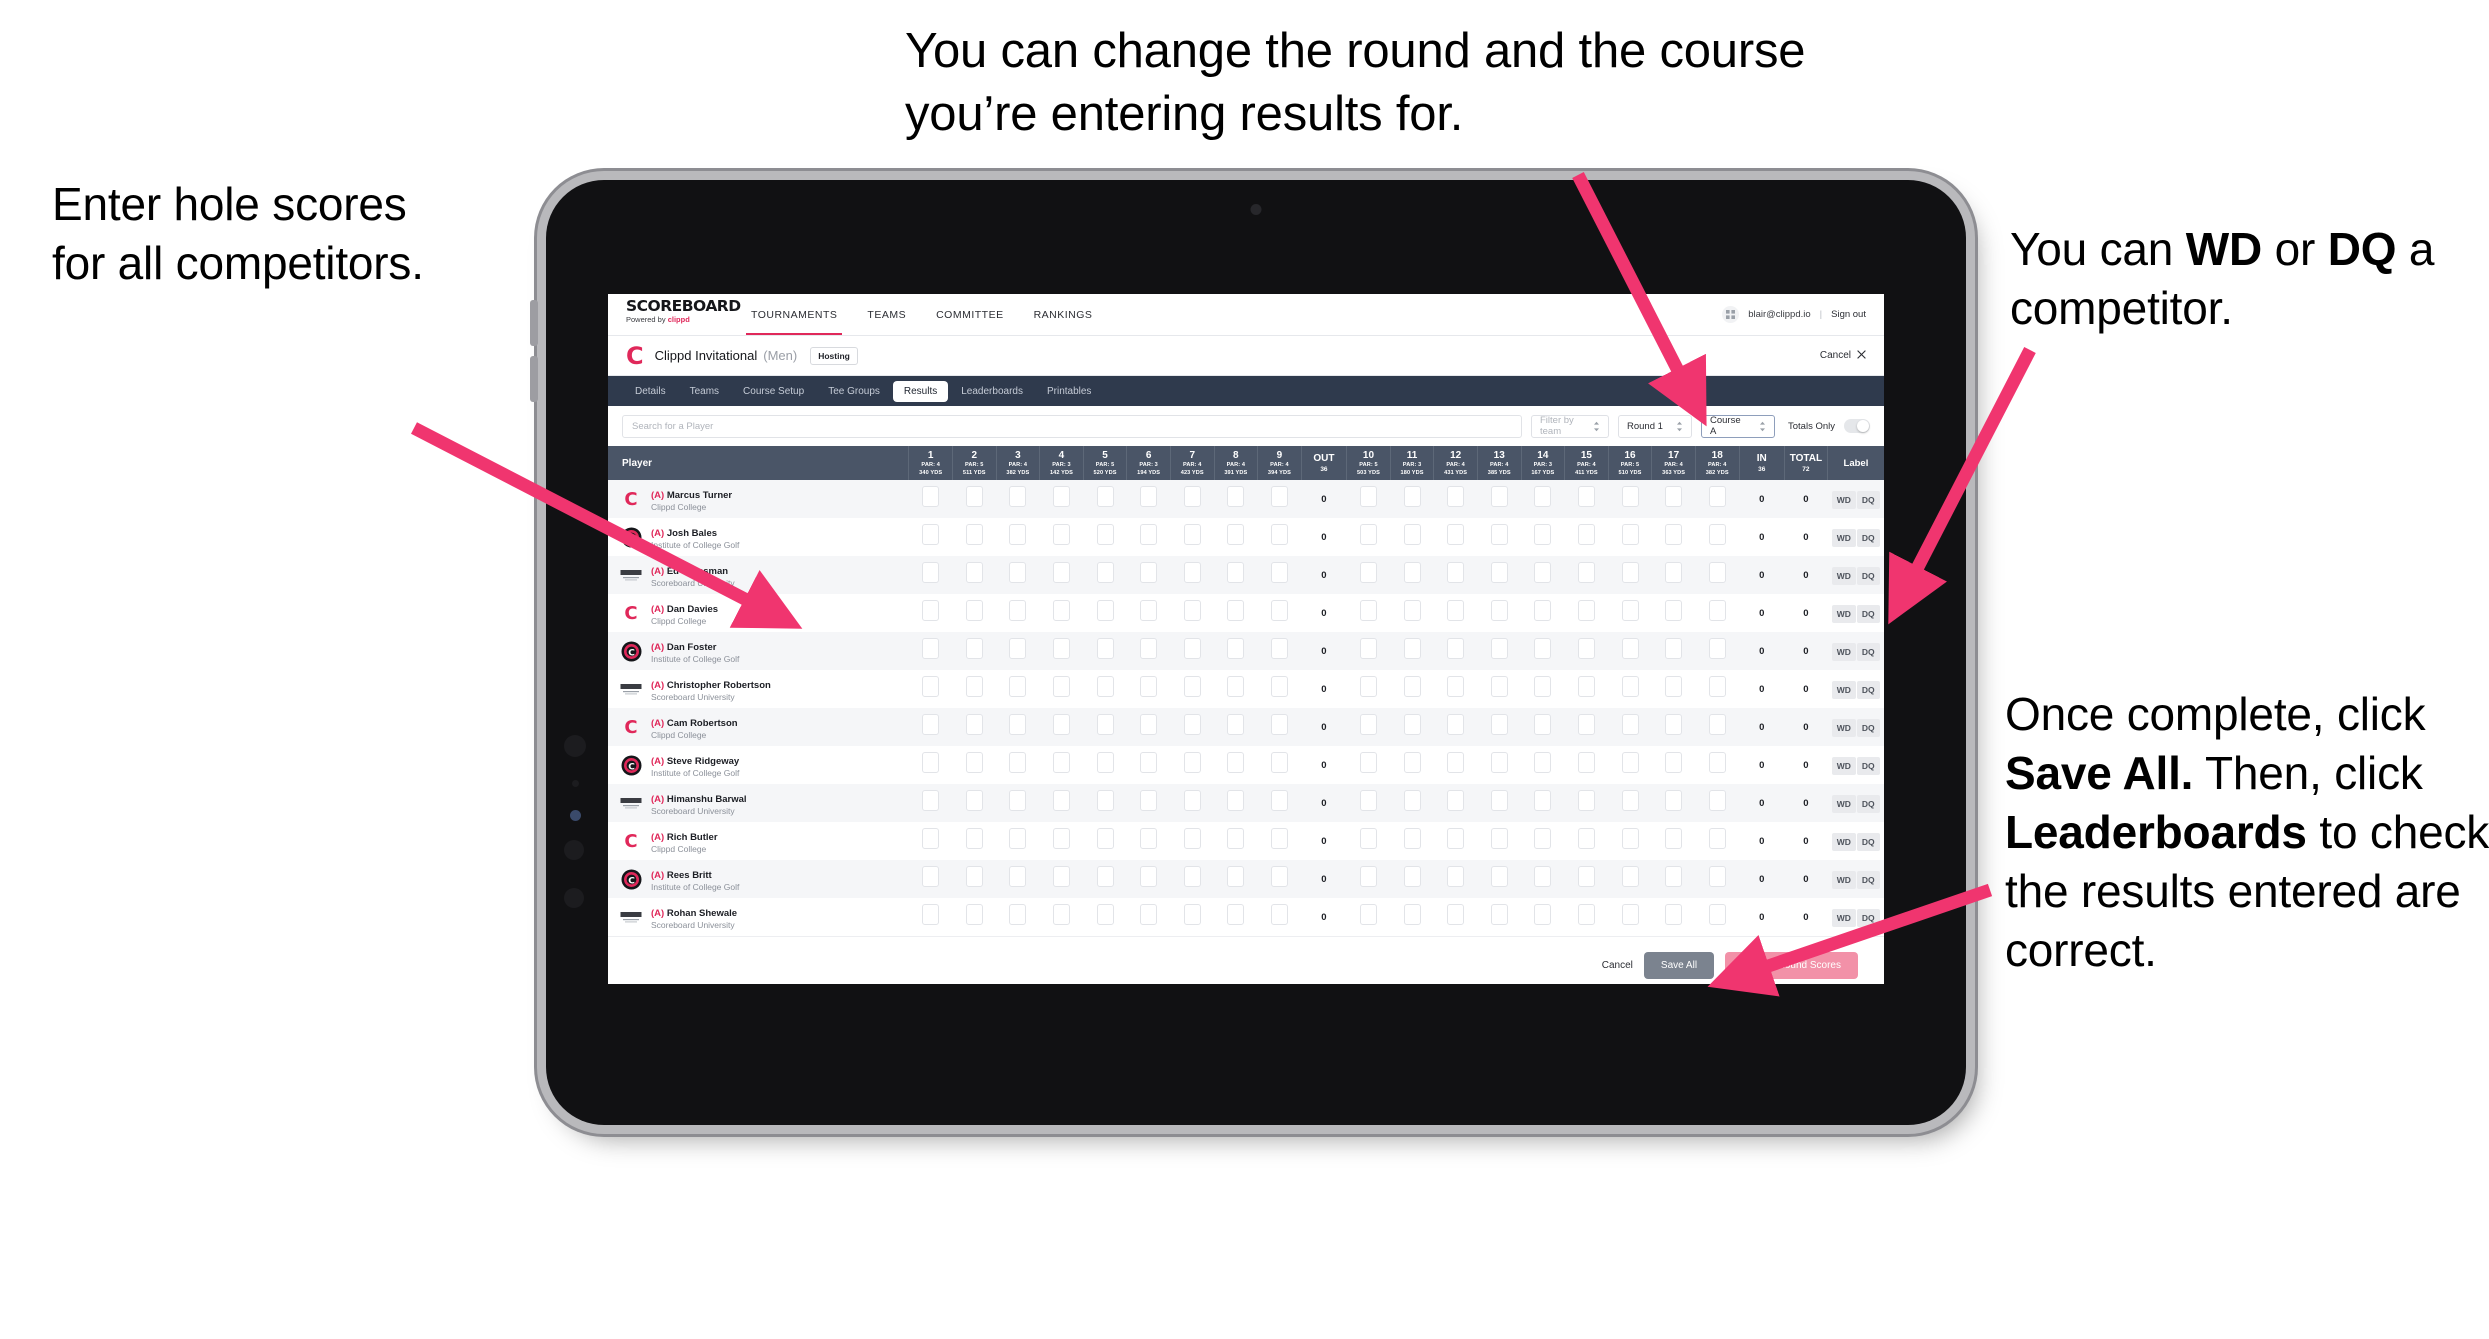  What do you see at coordinates (1072, 426) in the screenshot?
I see `search-input: Search for a Player` at bounding box center [1072, 426].